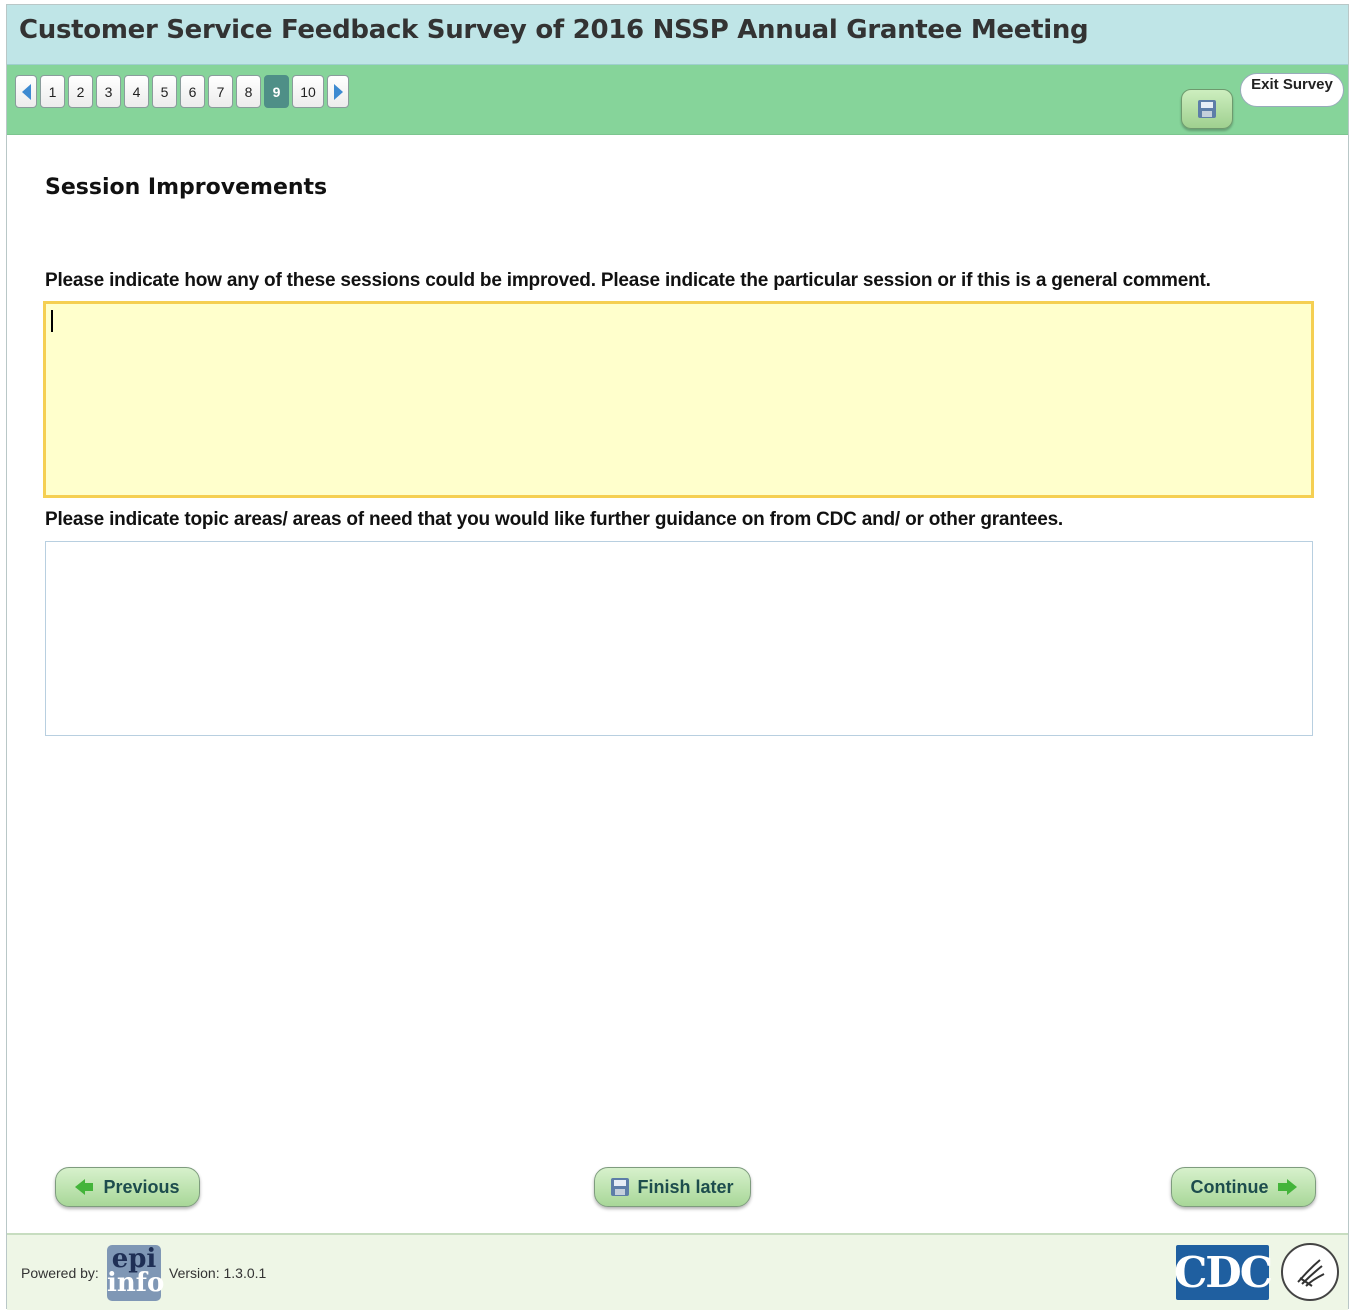  I want to click on section-title: Session Improvements, so click(186, 187).